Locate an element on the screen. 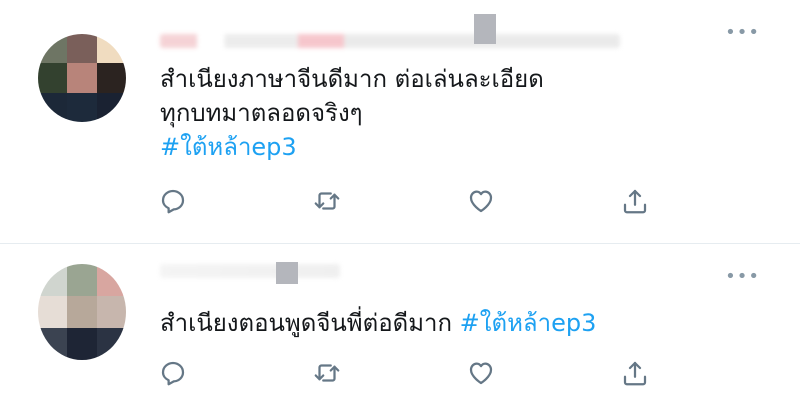 The width and height of the screenshot is (800, 411). tweet-text-line: สำเนียงภาษาจีนดีมาก ต่อเล่นละเอียด is located at coordinates (352, 79).